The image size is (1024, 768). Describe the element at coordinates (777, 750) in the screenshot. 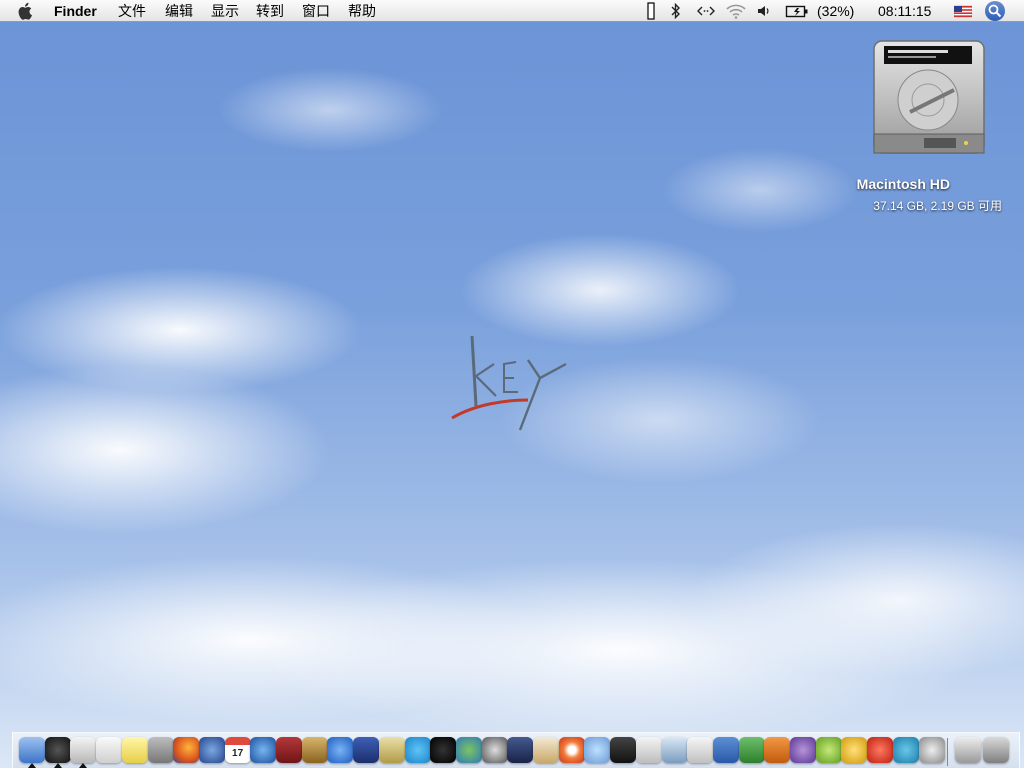

I see `dock-powerpoint-icon` at that location.